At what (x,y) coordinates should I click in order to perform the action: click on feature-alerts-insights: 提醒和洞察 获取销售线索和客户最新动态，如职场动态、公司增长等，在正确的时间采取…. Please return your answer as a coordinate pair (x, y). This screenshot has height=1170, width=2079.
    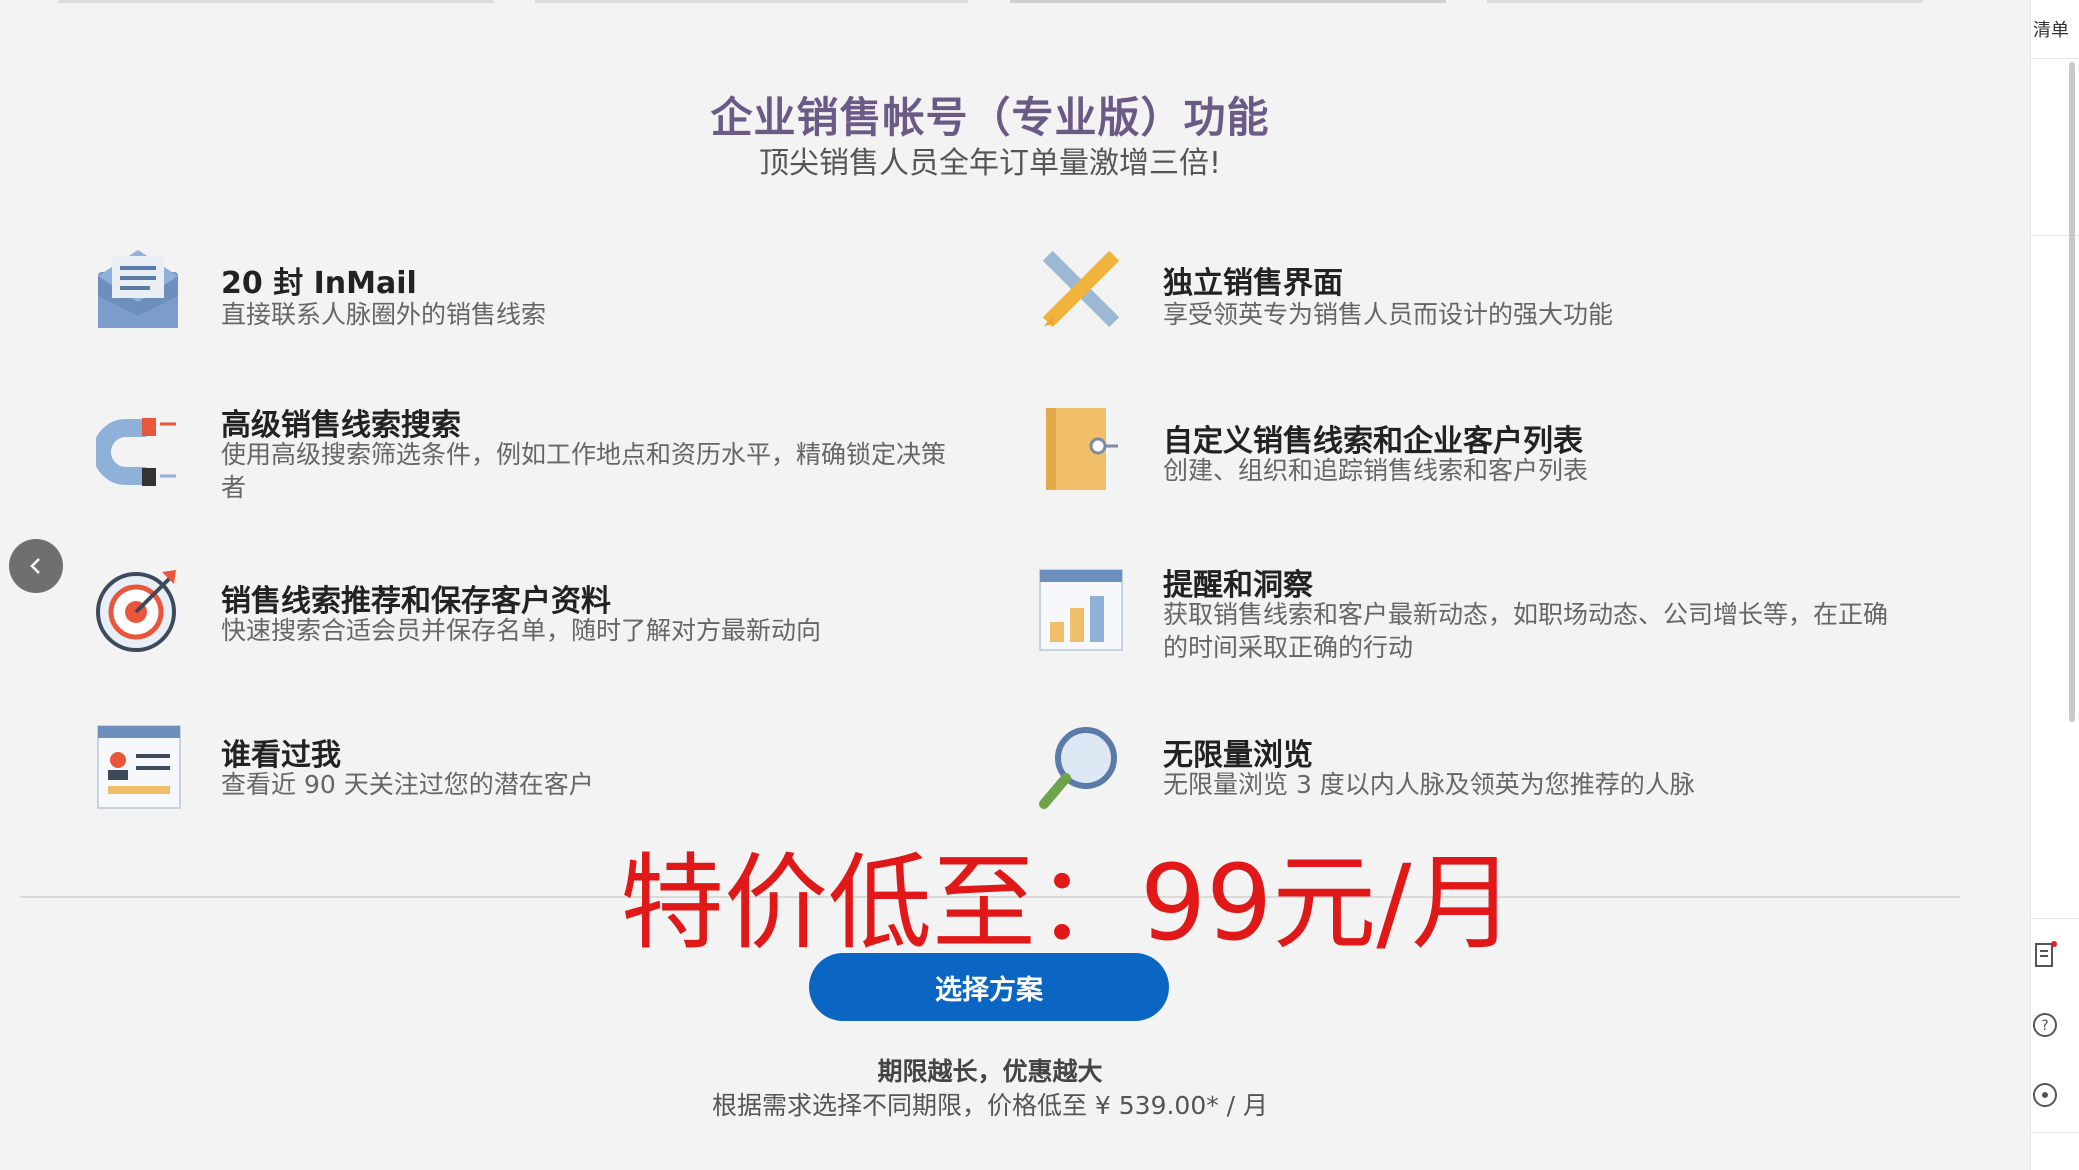
    Looking at the image, I should click on (1478, 620).